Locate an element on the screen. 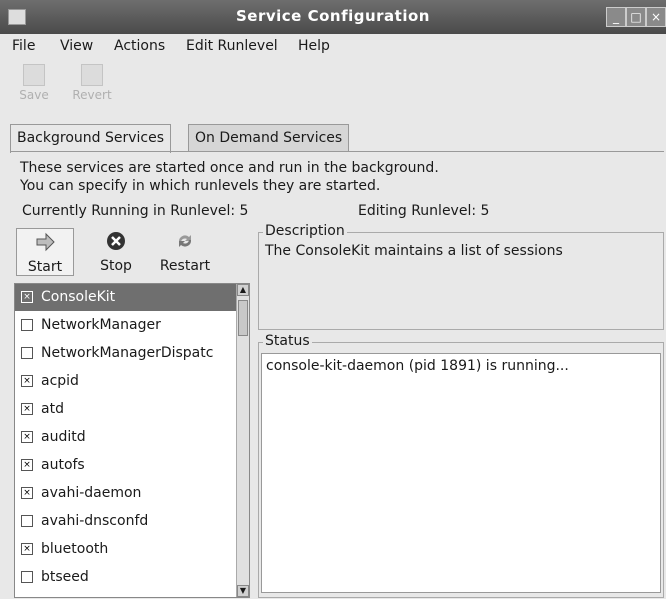 Image resolution: width=666 pixels, height=599 pixels. start-button: Start is located at coordinates (45, 252).